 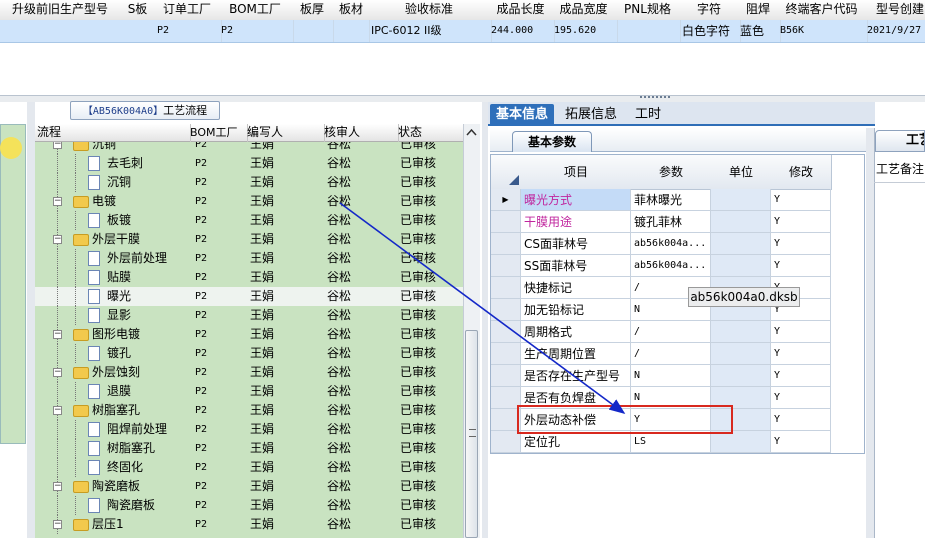 I want to click on param-row: ▶ 曝光方式 菲林曝光 Y, so click(x=677, y=200).